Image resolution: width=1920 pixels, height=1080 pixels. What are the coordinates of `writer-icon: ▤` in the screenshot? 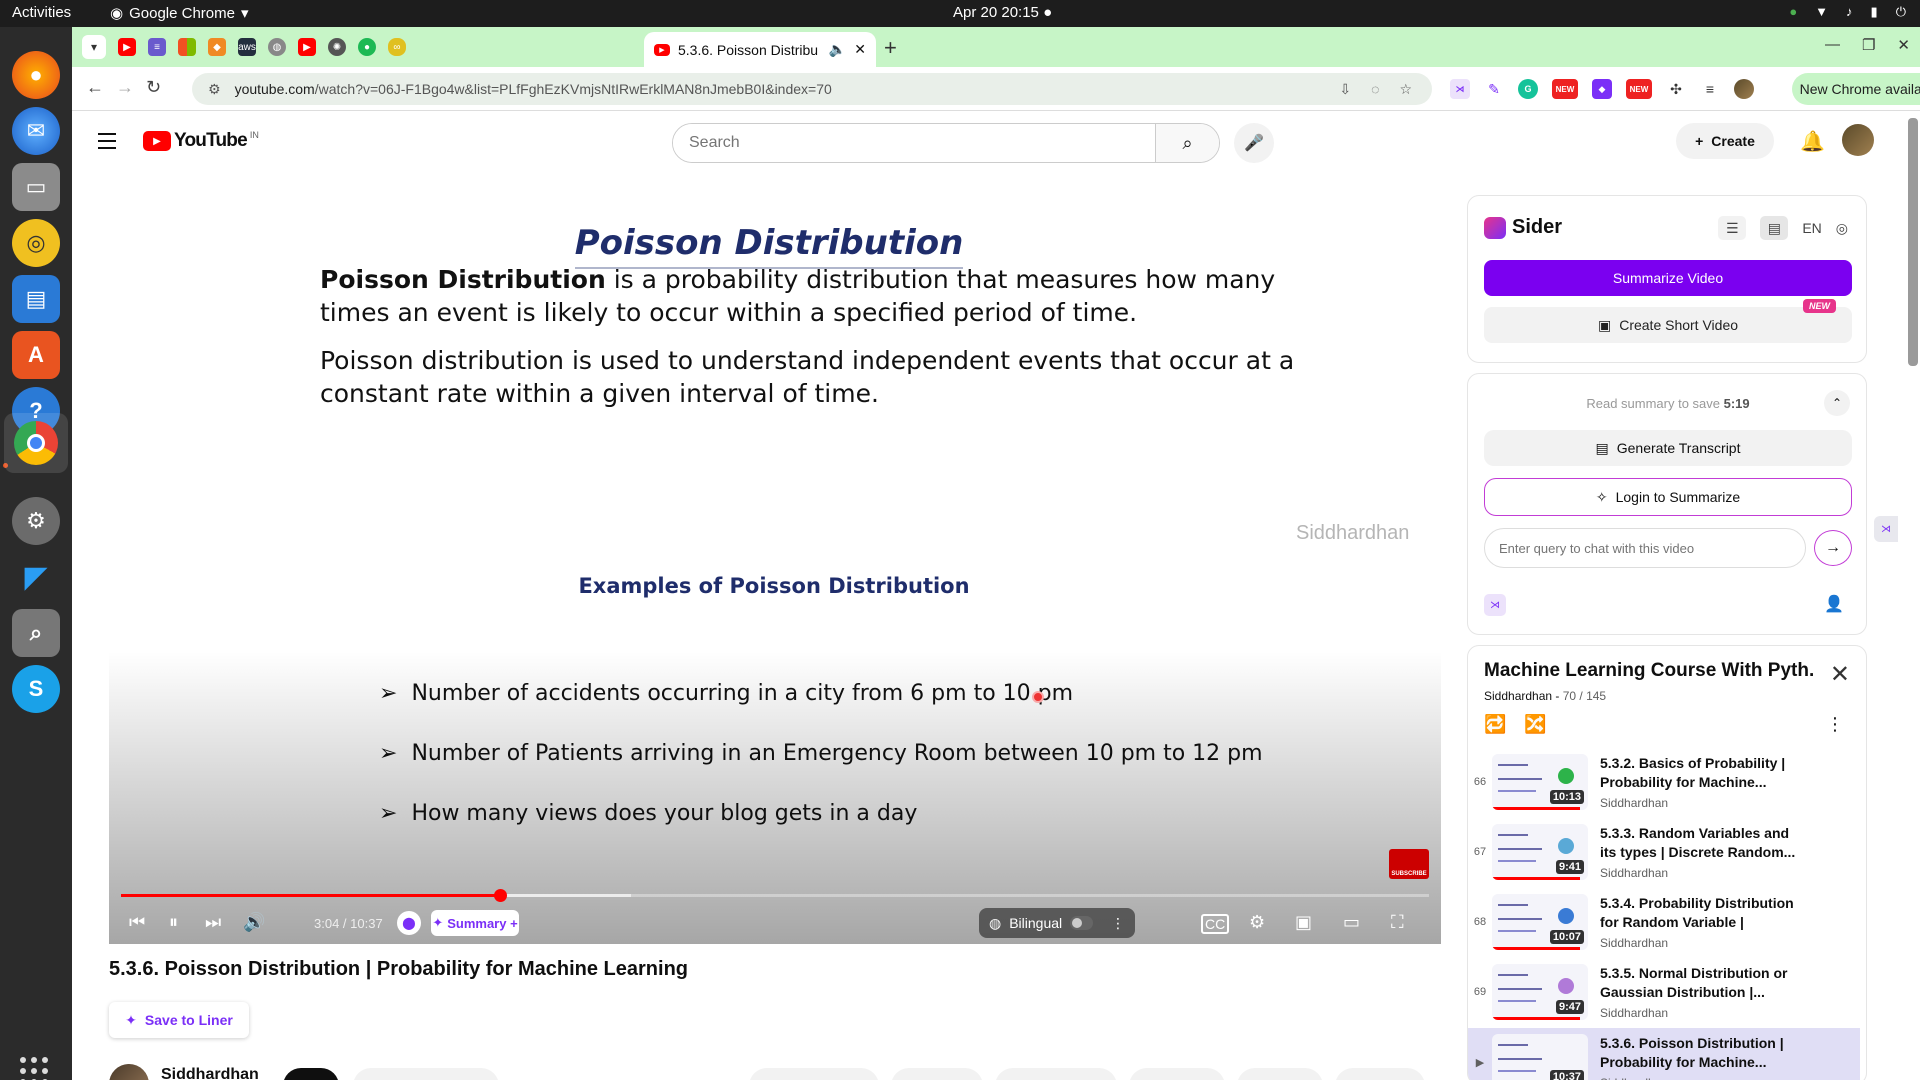 It's located at (36, 299).